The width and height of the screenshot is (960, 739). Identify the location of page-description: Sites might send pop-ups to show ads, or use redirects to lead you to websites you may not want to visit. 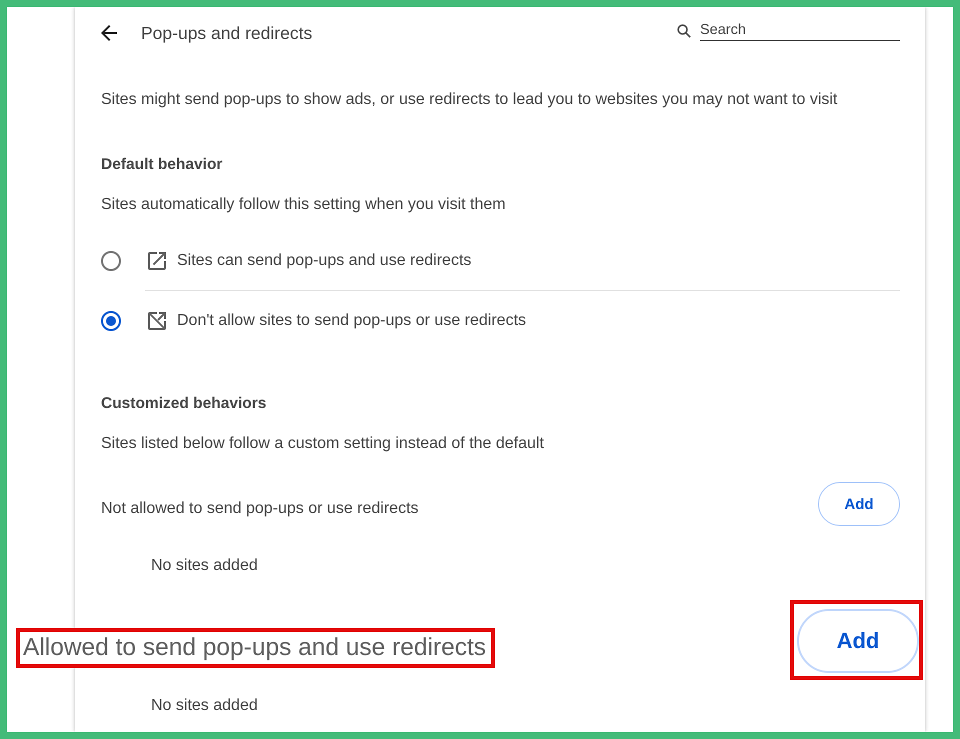
(469, 100).